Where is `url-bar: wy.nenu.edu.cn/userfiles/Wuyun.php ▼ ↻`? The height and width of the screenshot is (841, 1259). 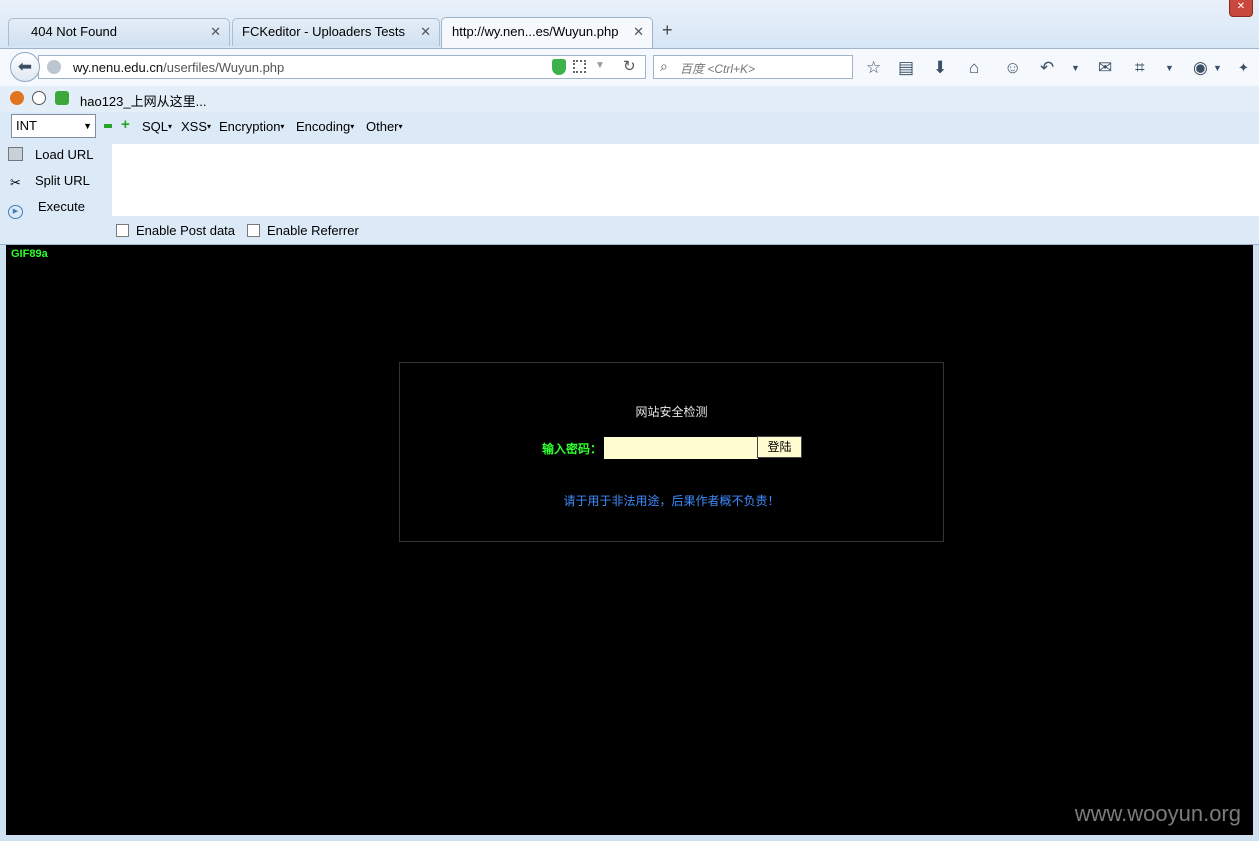 url-bar: wy.nenu.edu.cn/userfiles/Wuyun.php ▼ ↻ is located at coordinates (342, 67).